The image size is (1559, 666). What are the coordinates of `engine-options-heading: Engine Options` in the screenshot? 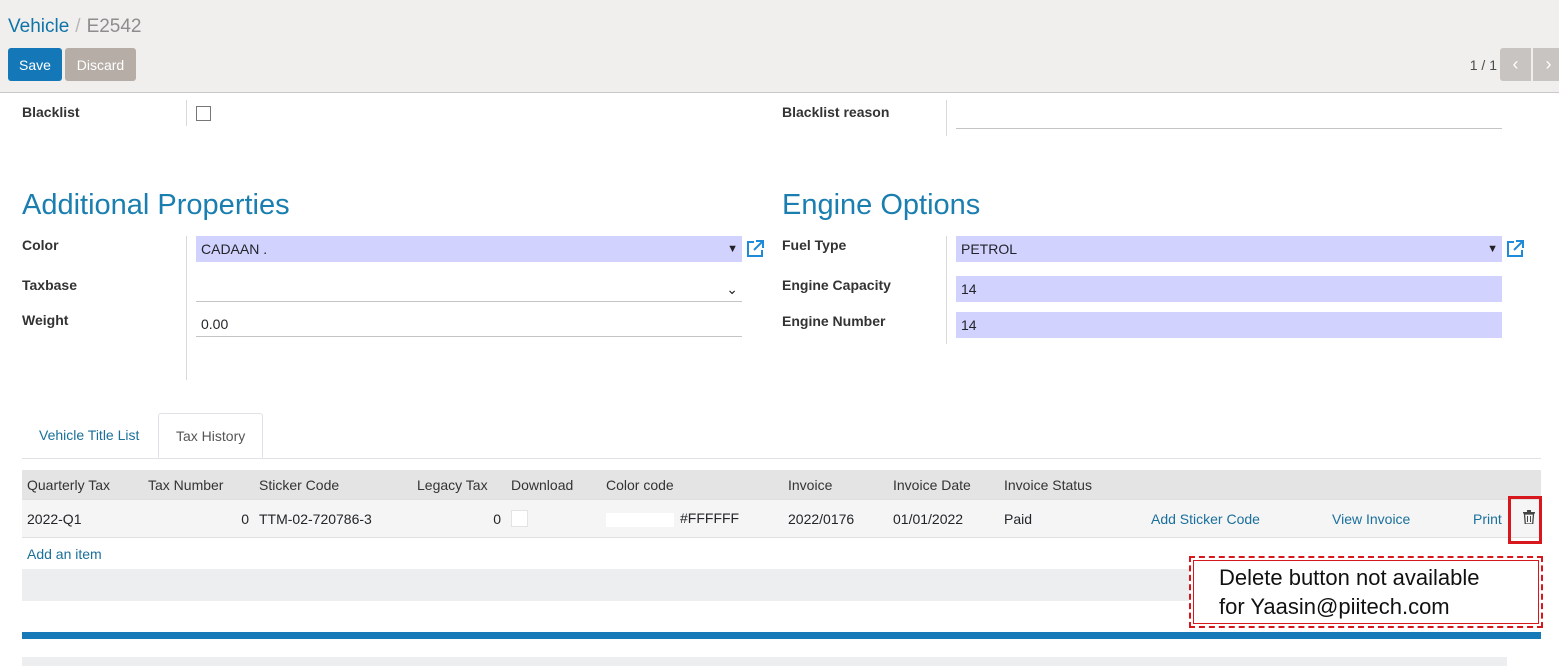 It's located at (881, 205).